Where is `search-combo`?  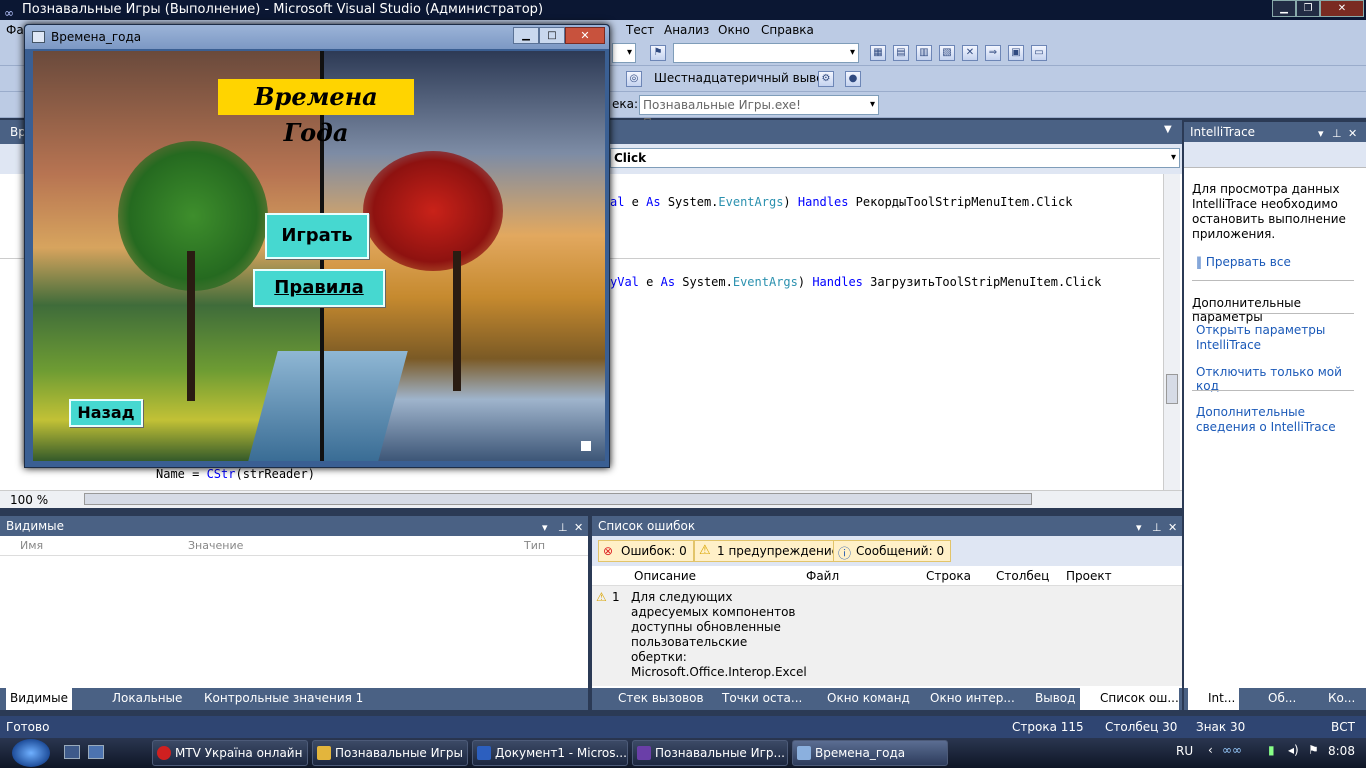 search-combo is located at coordinates (766, 53).